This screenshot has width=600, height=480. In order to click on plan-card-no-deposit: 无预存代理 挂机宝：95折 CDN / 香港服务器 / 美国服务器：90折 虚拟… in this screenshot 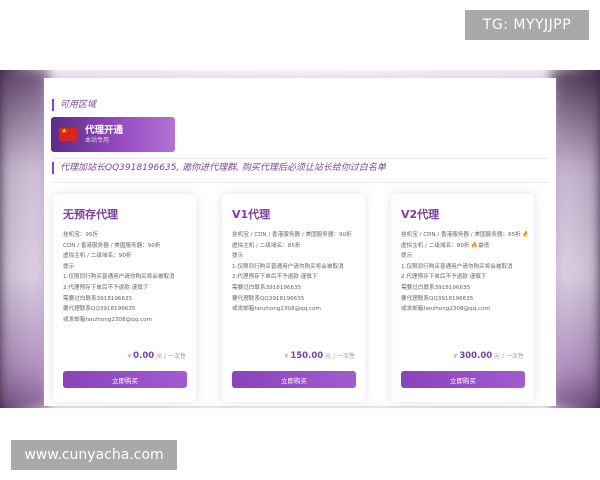, I will do `click(124, 298)`.